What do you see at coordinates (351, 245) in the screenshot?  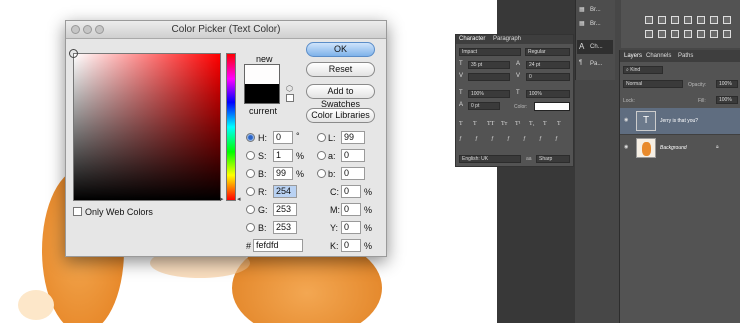 I see `black-input: 0` at bounding box center [351, 245].